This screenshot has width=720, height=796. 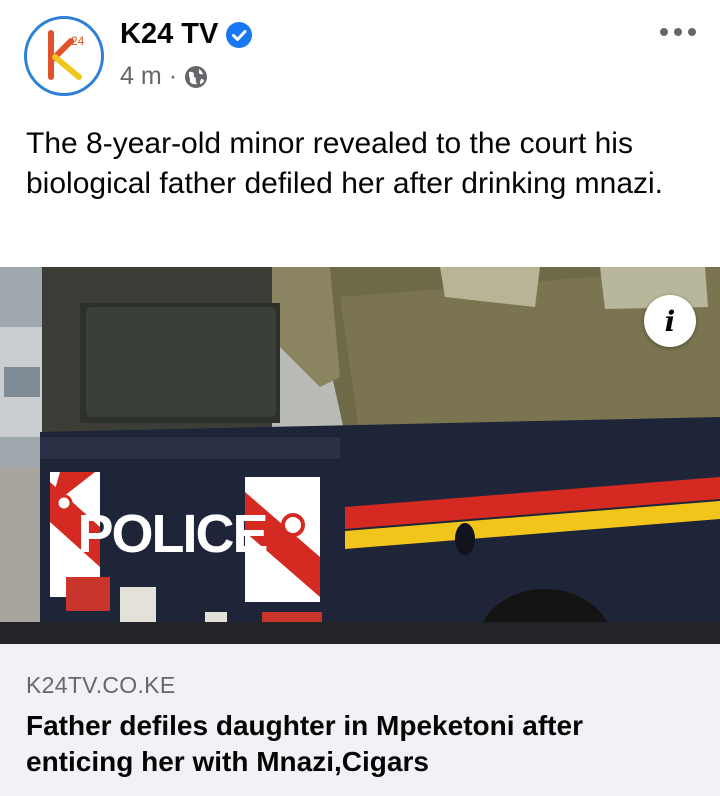 I want to click on page-name-link: K24 TV, so click(x=186, y=34).